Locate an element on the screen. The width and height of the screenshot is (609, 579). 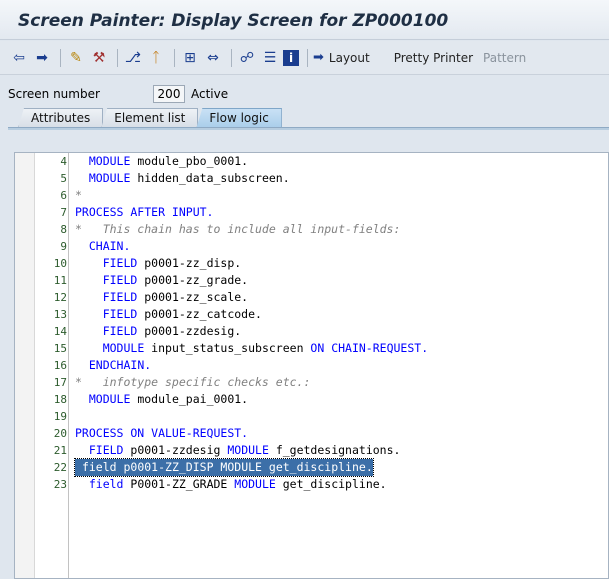
line-number: 10 is located at coordinates (60, 263).